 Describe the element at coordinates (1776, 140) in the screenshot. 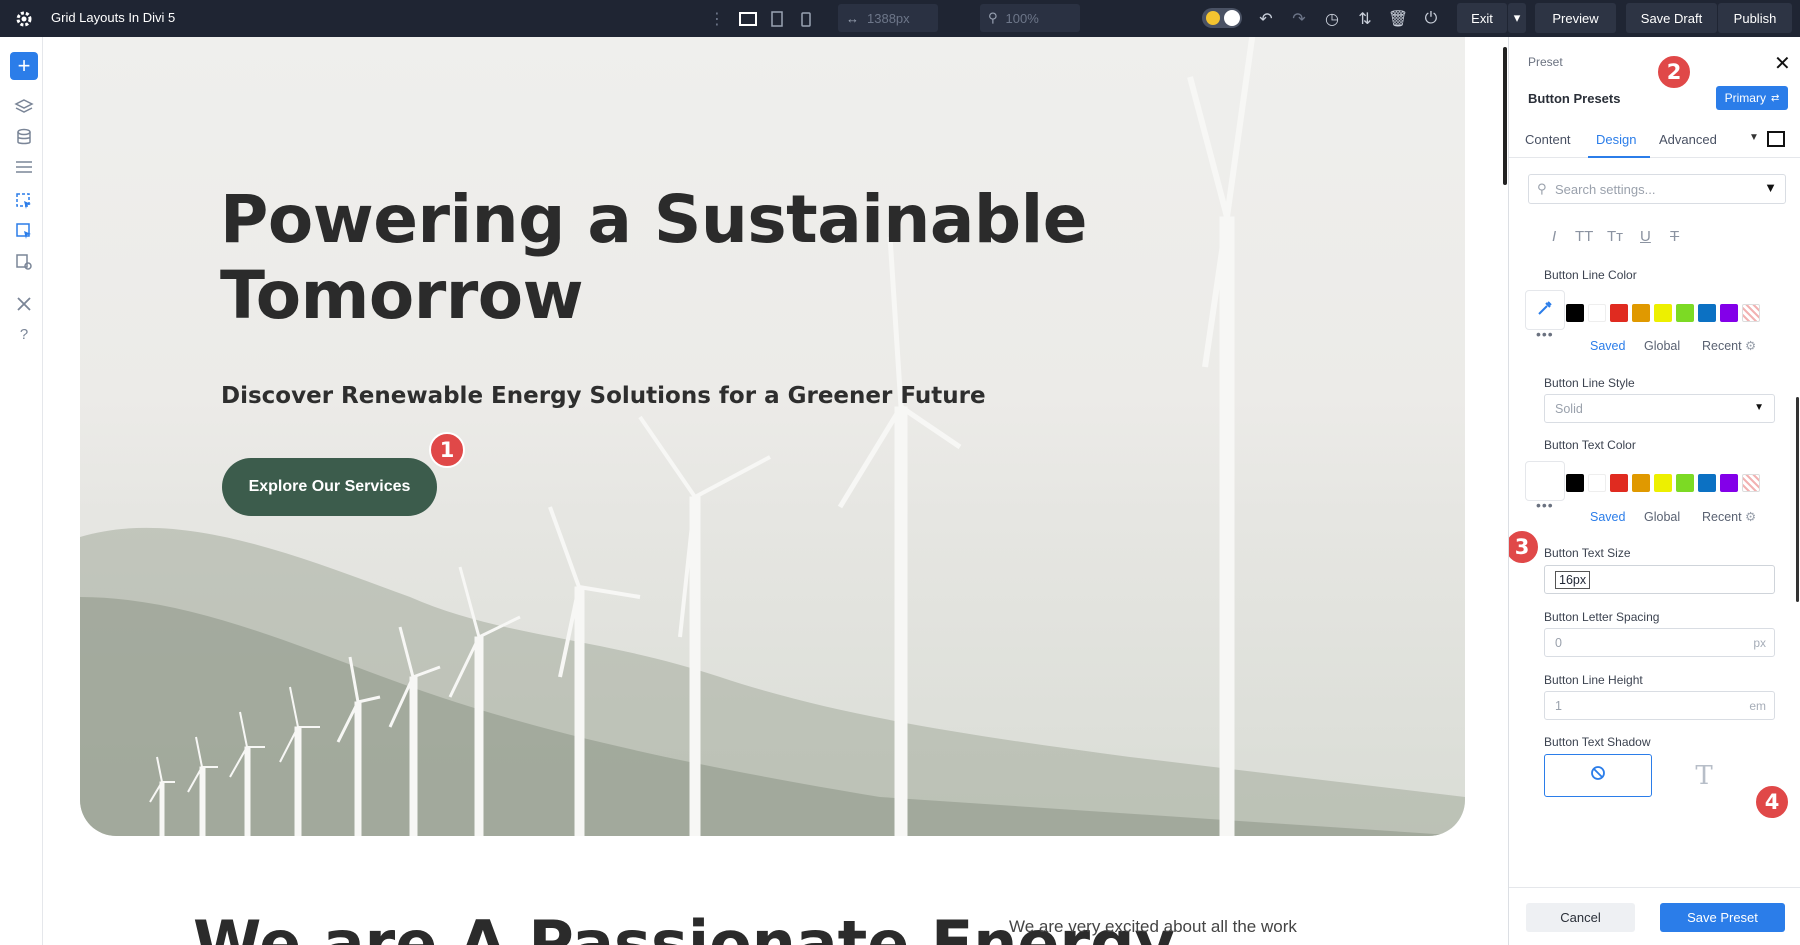

I see `expand-panel-icon` at that location.